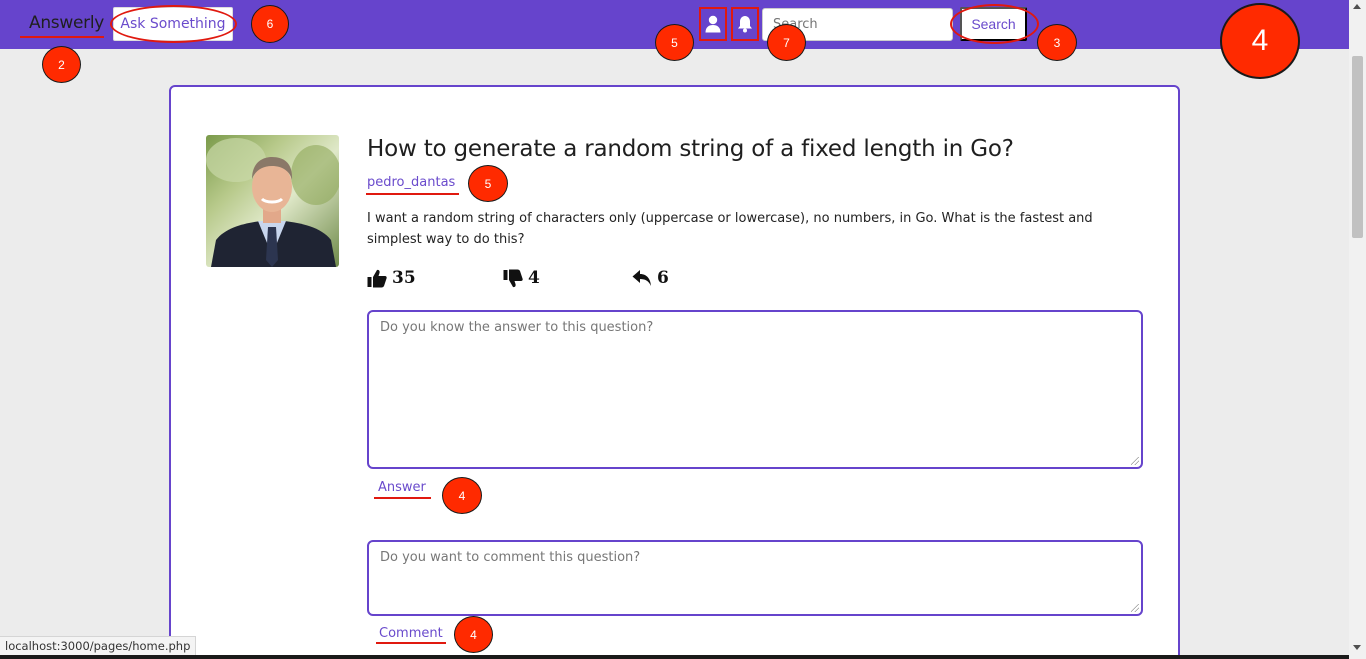  Describe the element at coordinates (513, 278) in the screenshot. I see `thumbs-down-icon` at that location.